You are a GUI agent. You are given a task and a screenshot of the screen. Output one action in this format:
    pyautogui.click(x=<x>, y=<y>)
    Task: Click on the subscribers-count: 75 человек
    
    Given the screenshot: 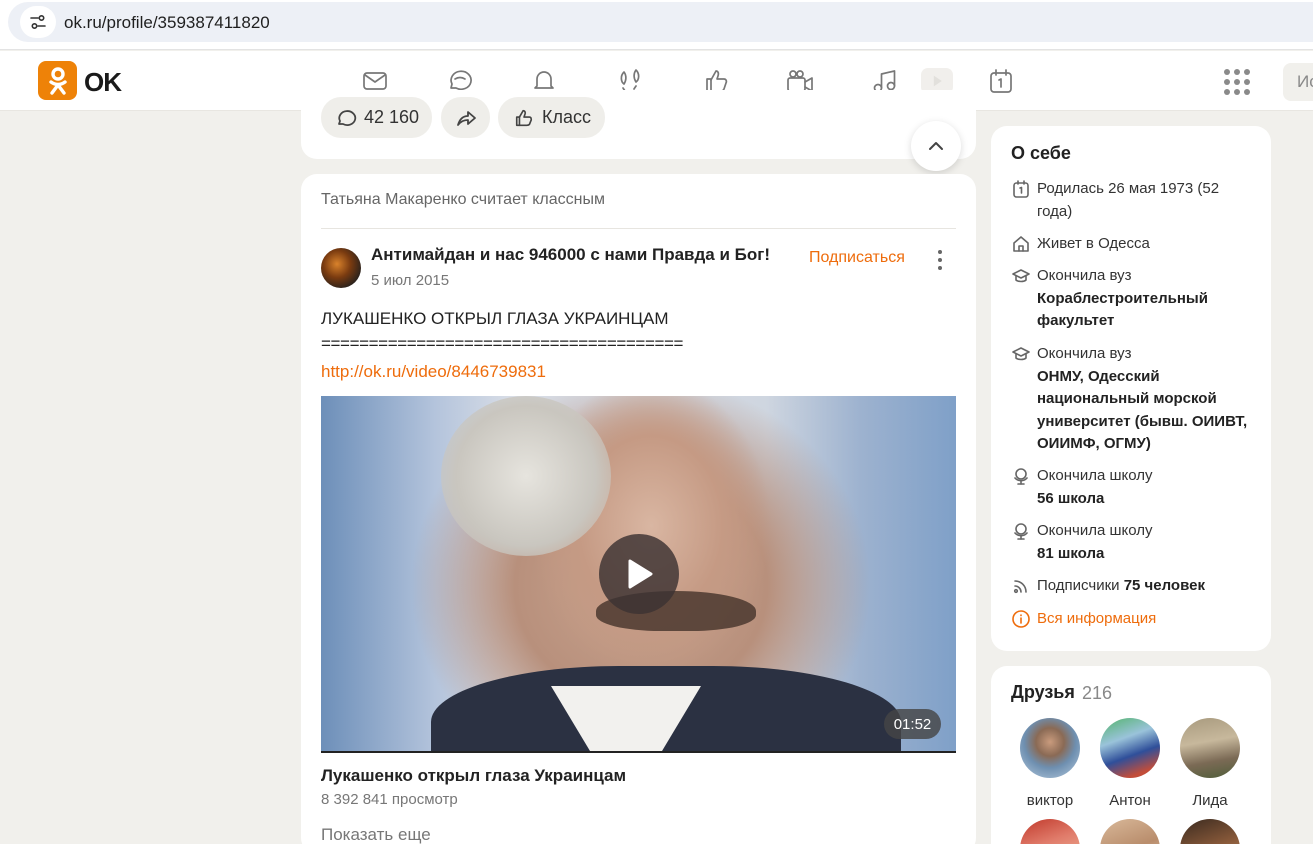 What is the action you would take?
    pyautogui.click(x=1164, y=585)
    